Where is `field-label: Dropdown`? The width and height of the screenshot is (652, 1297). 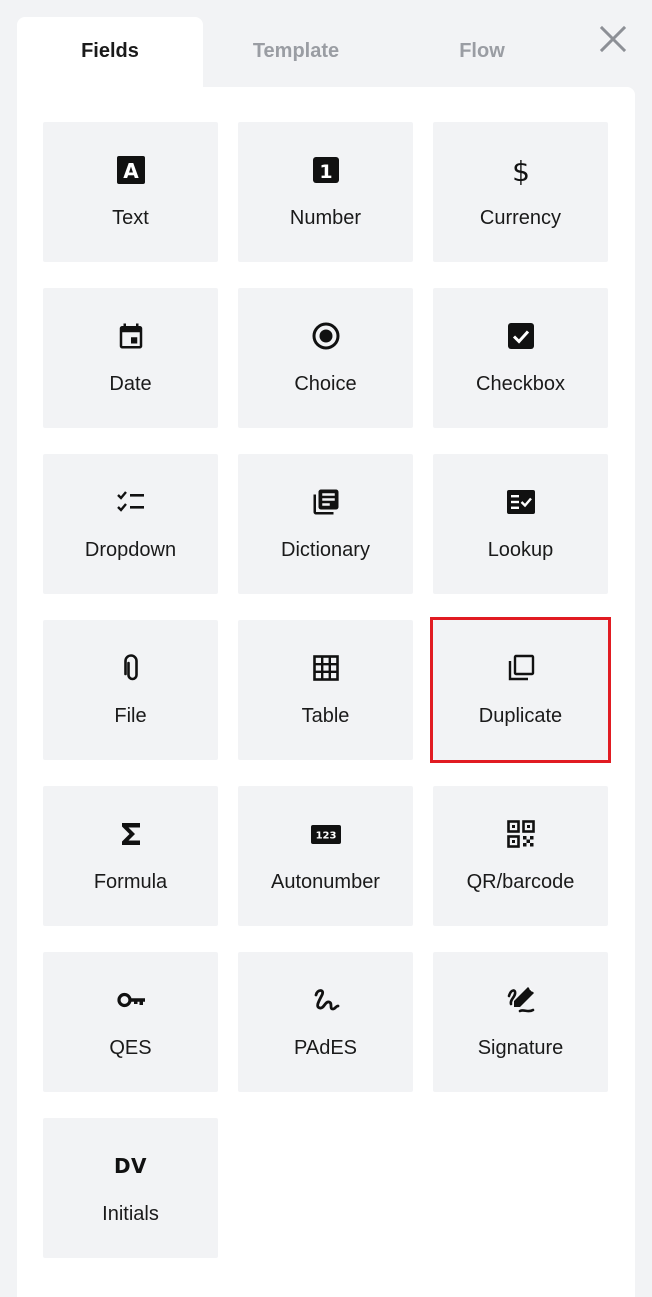 field-label: Dropdown is located at coordinates (130, 550).